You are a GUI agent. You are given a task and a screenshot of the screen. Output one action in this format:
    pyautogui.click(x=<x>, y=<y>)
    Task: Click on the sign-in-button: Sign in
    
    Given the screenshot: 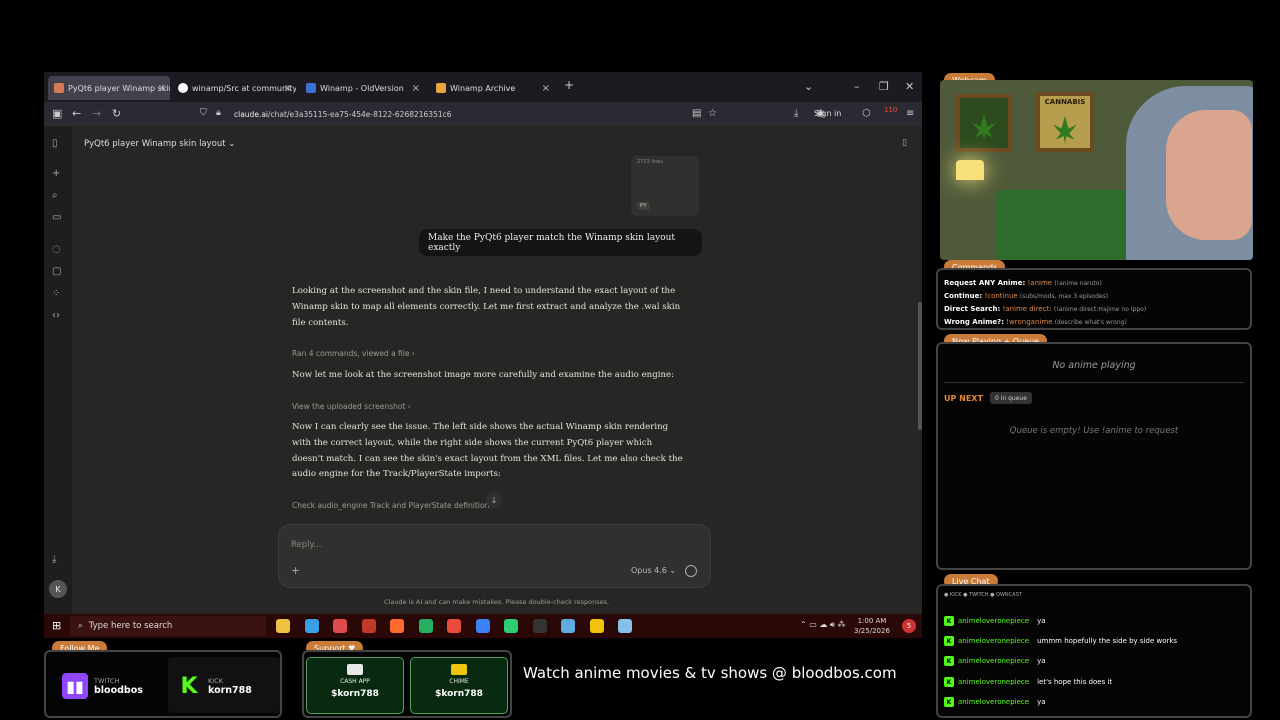 What is the action you would take?
    pyautogui.click(x=827, y=113)
    